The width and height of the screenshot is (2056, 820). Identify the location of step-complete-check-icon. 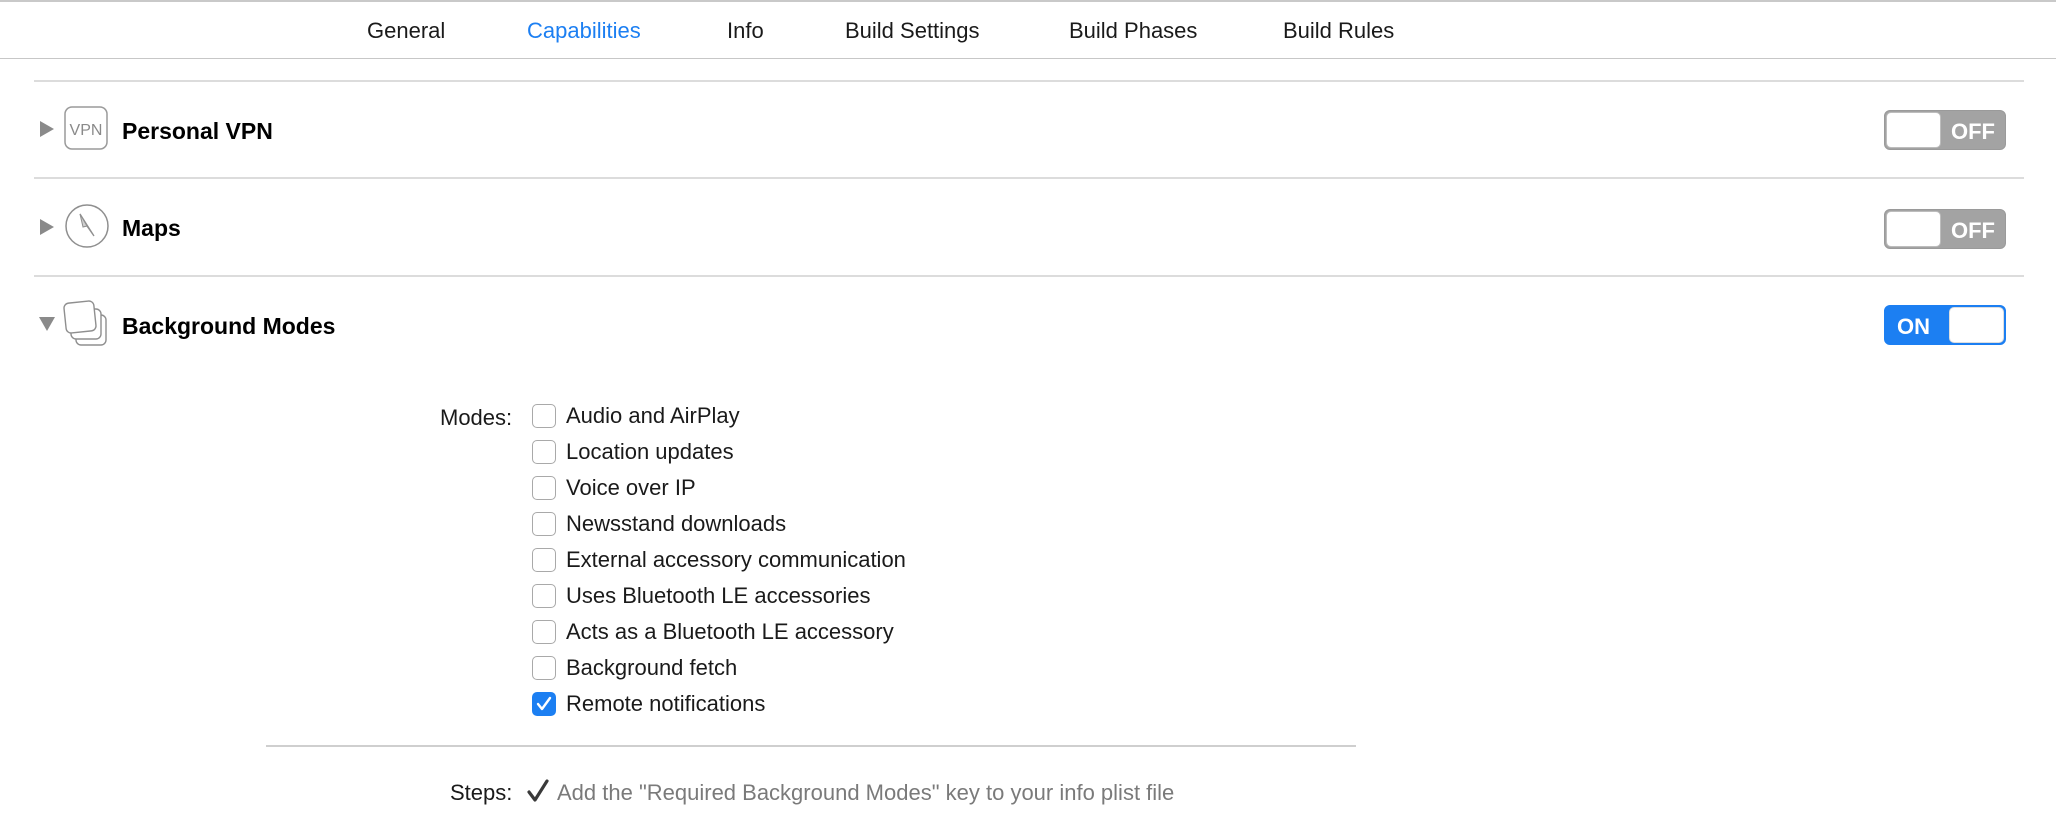
(538, 790).